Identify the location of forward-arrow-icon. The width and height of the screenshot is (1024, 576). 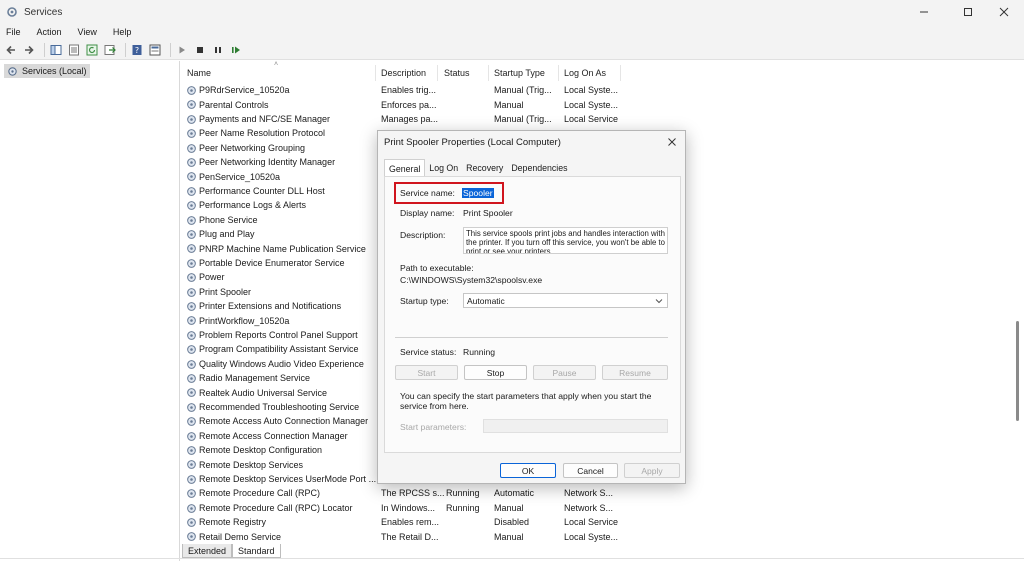
(29, 49).